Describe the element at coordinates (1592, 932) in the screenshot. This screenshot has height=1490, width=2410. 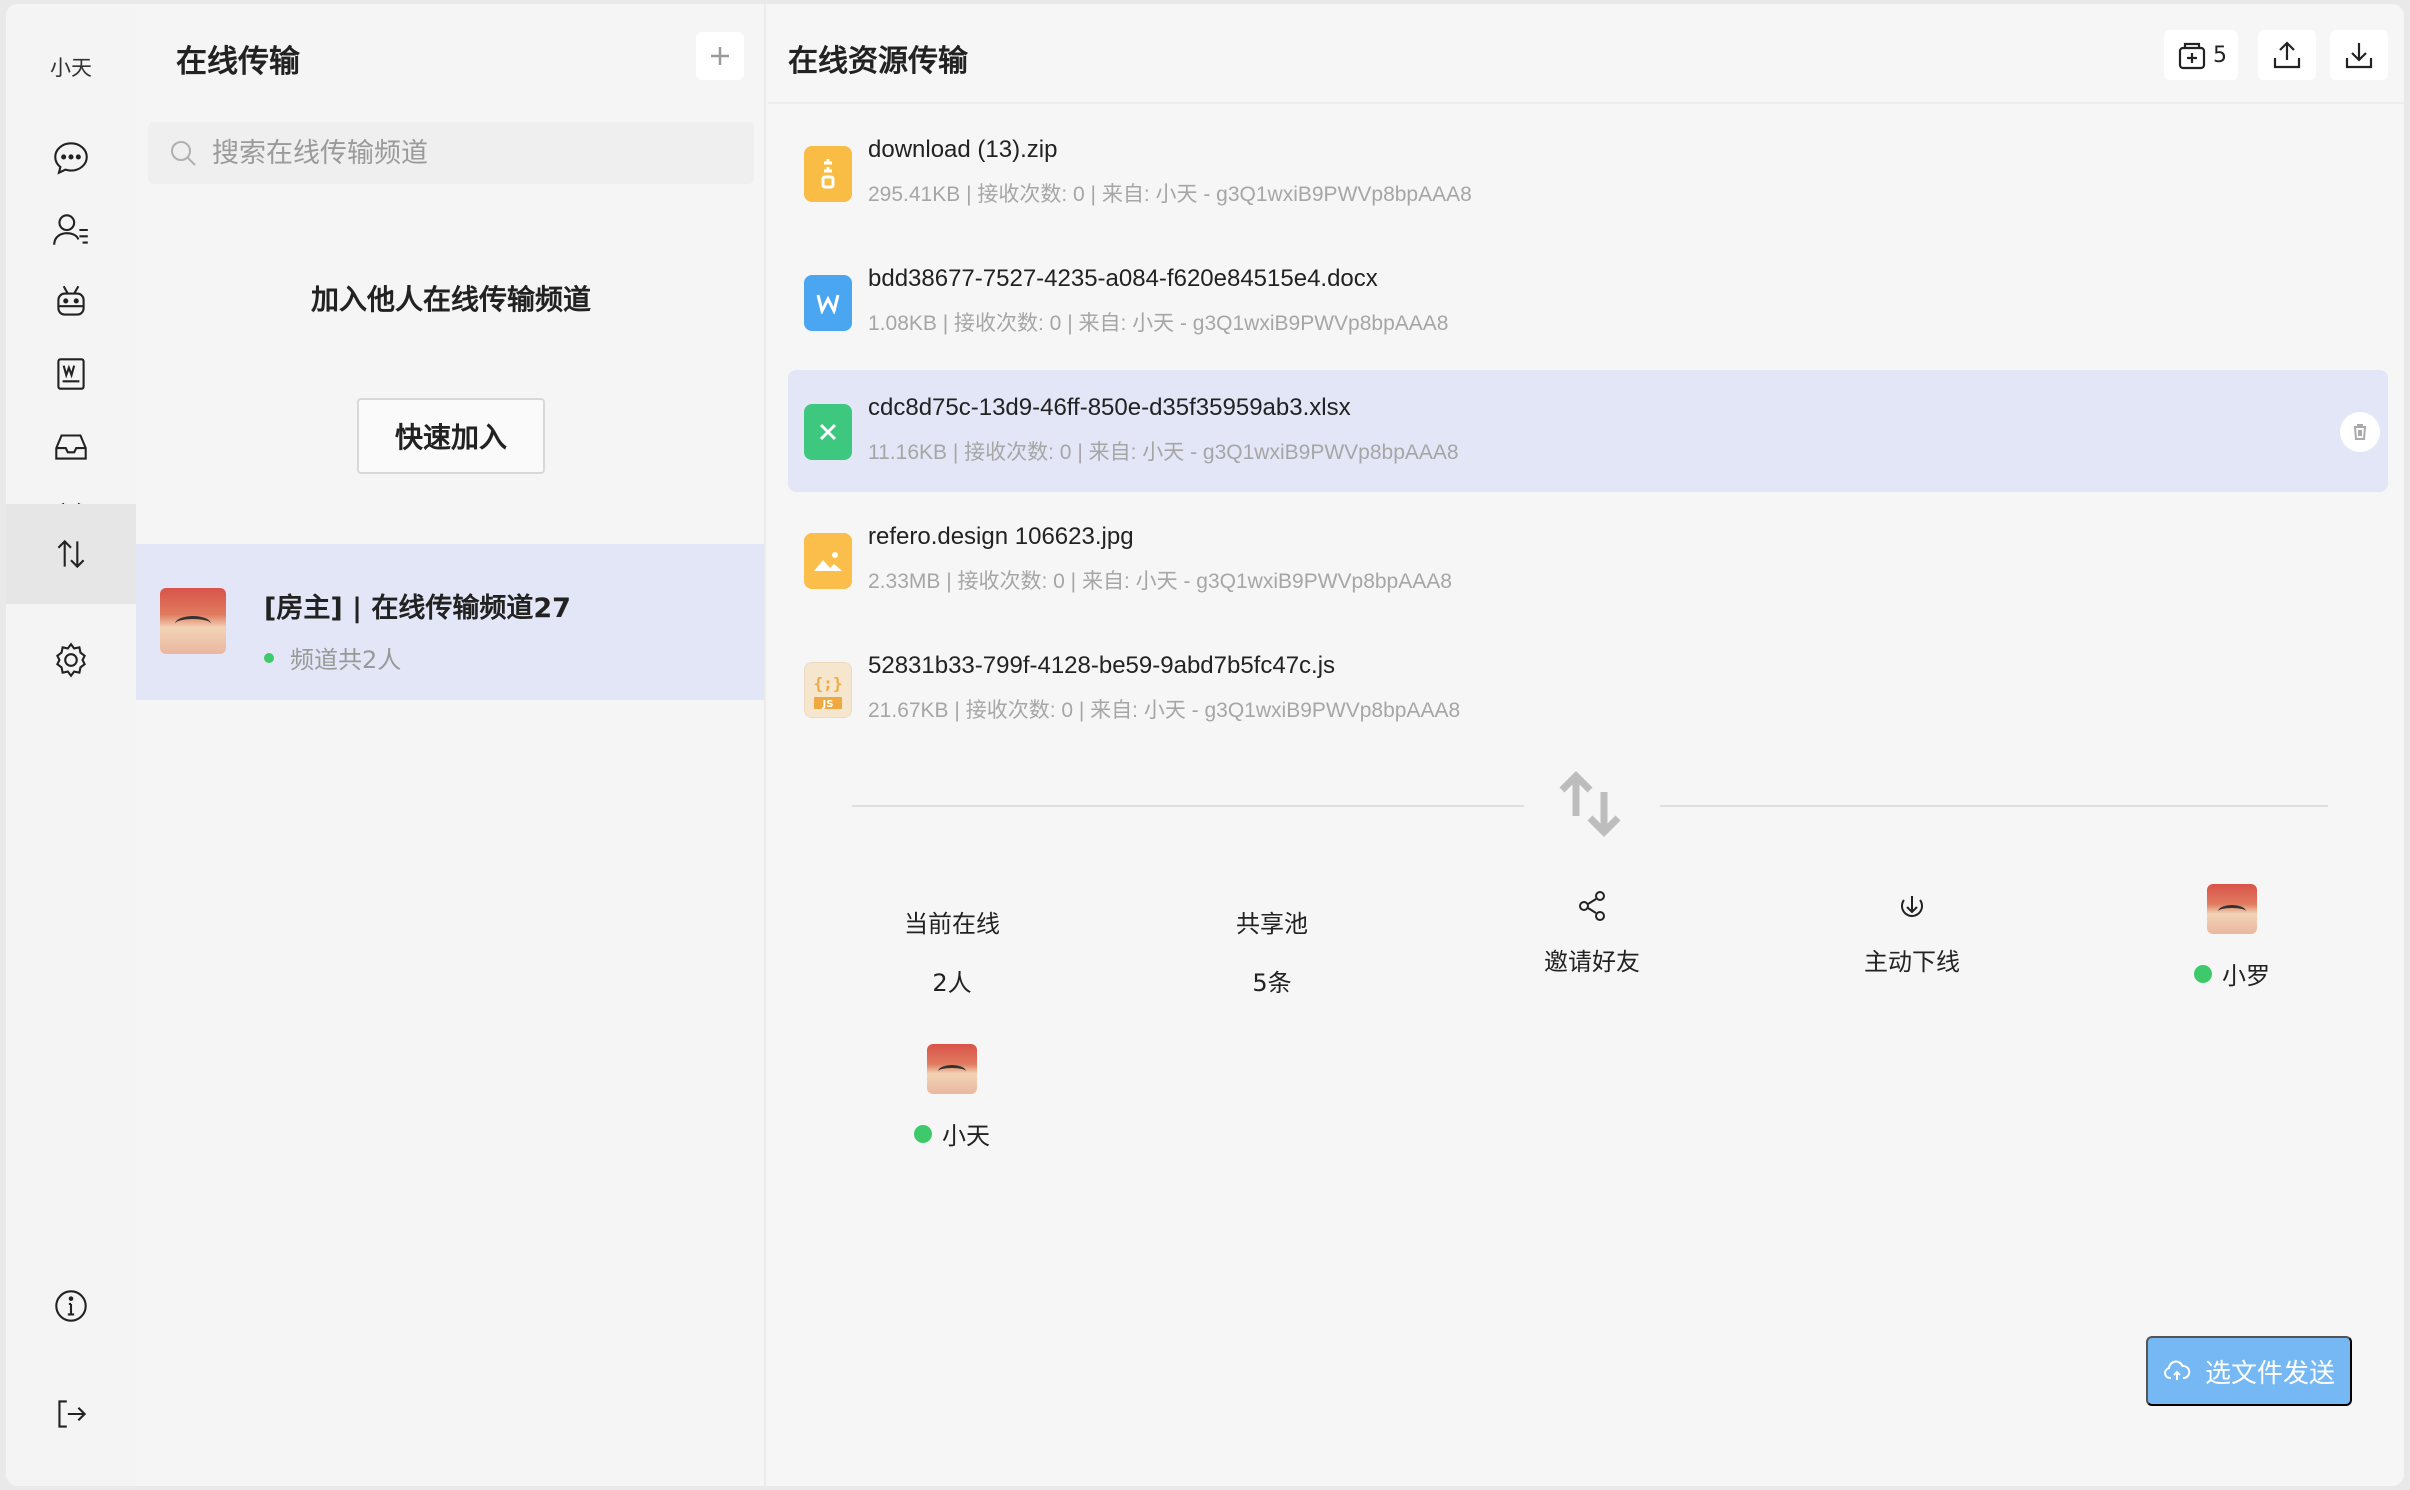
I see `invite-friends-button: 邀请好友` at that location.